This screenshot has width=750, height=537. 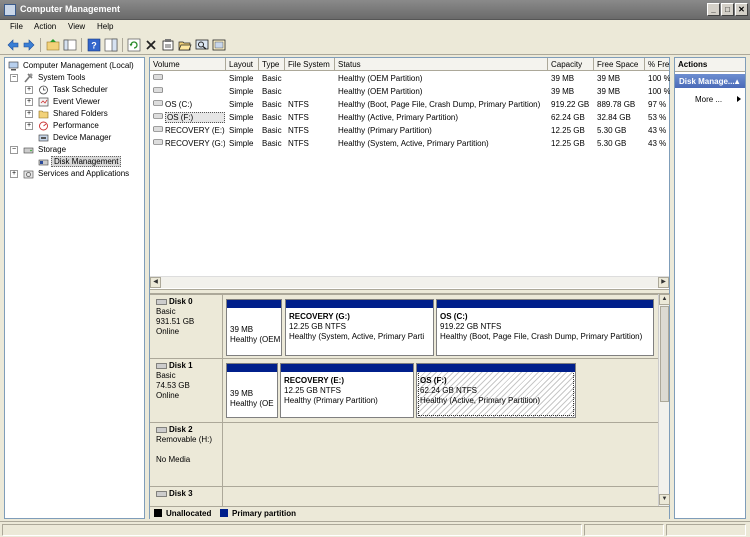 What do you see at coordinates (105, 26) in the screenshot?
I see `menu-help: Help` at bounding box center [105, 26].